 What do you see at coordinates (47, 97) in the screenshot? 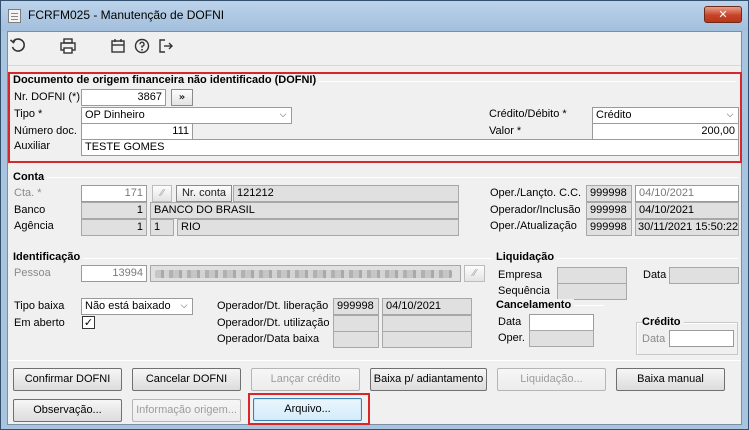
I see `nr-dofni-label: Nr. DOFNI (*)` at bounding box center [47, 97].